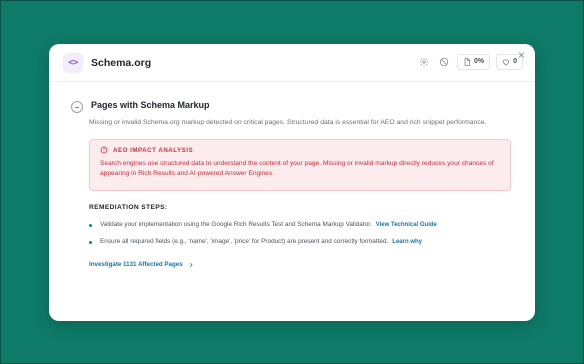 This screenshot has height=364, width=584. I want to click on remediation-heading: REMEDIATION STEPS:, so click(128, 207).